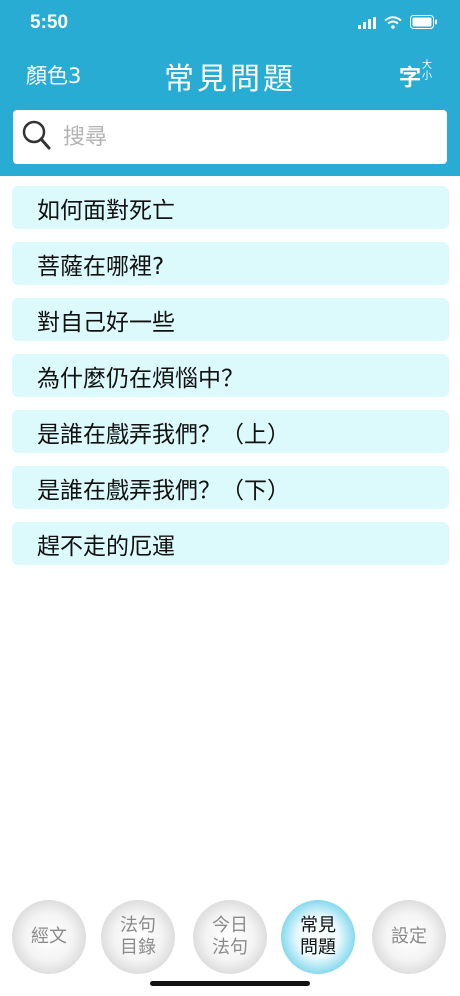 This screenshot has width=460, height=996. What do you see at coordinates (37, 137) in the screenshot?
I see `search-icon` at bounding box center [37, 137].